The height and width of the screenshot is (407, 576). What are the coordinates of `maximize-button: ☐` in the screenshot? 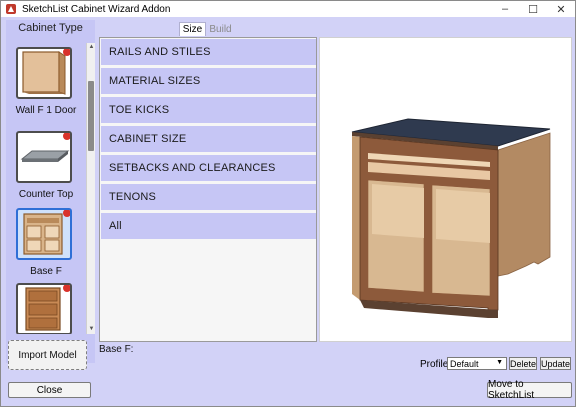 It's located at (533, 9).